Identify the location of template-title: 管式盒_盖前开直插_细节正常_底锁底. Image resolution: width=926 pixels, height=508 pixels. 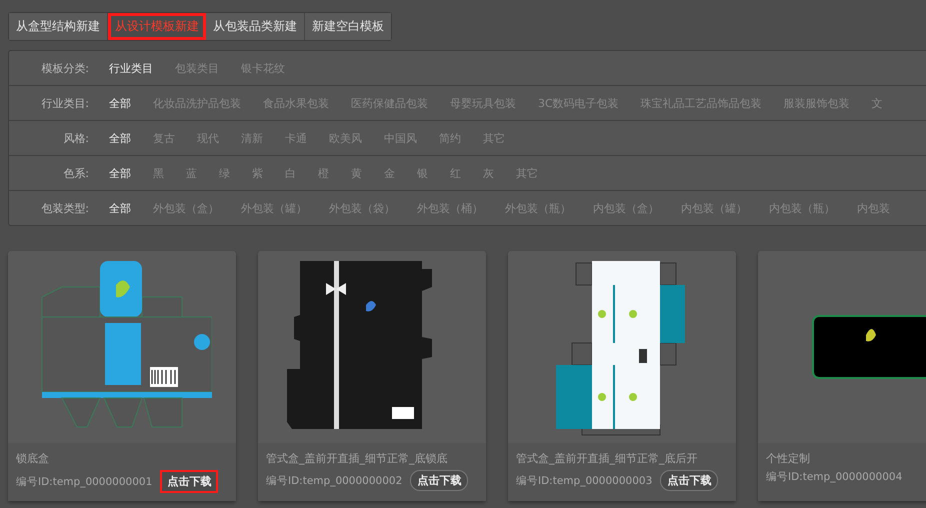
(357, 458).